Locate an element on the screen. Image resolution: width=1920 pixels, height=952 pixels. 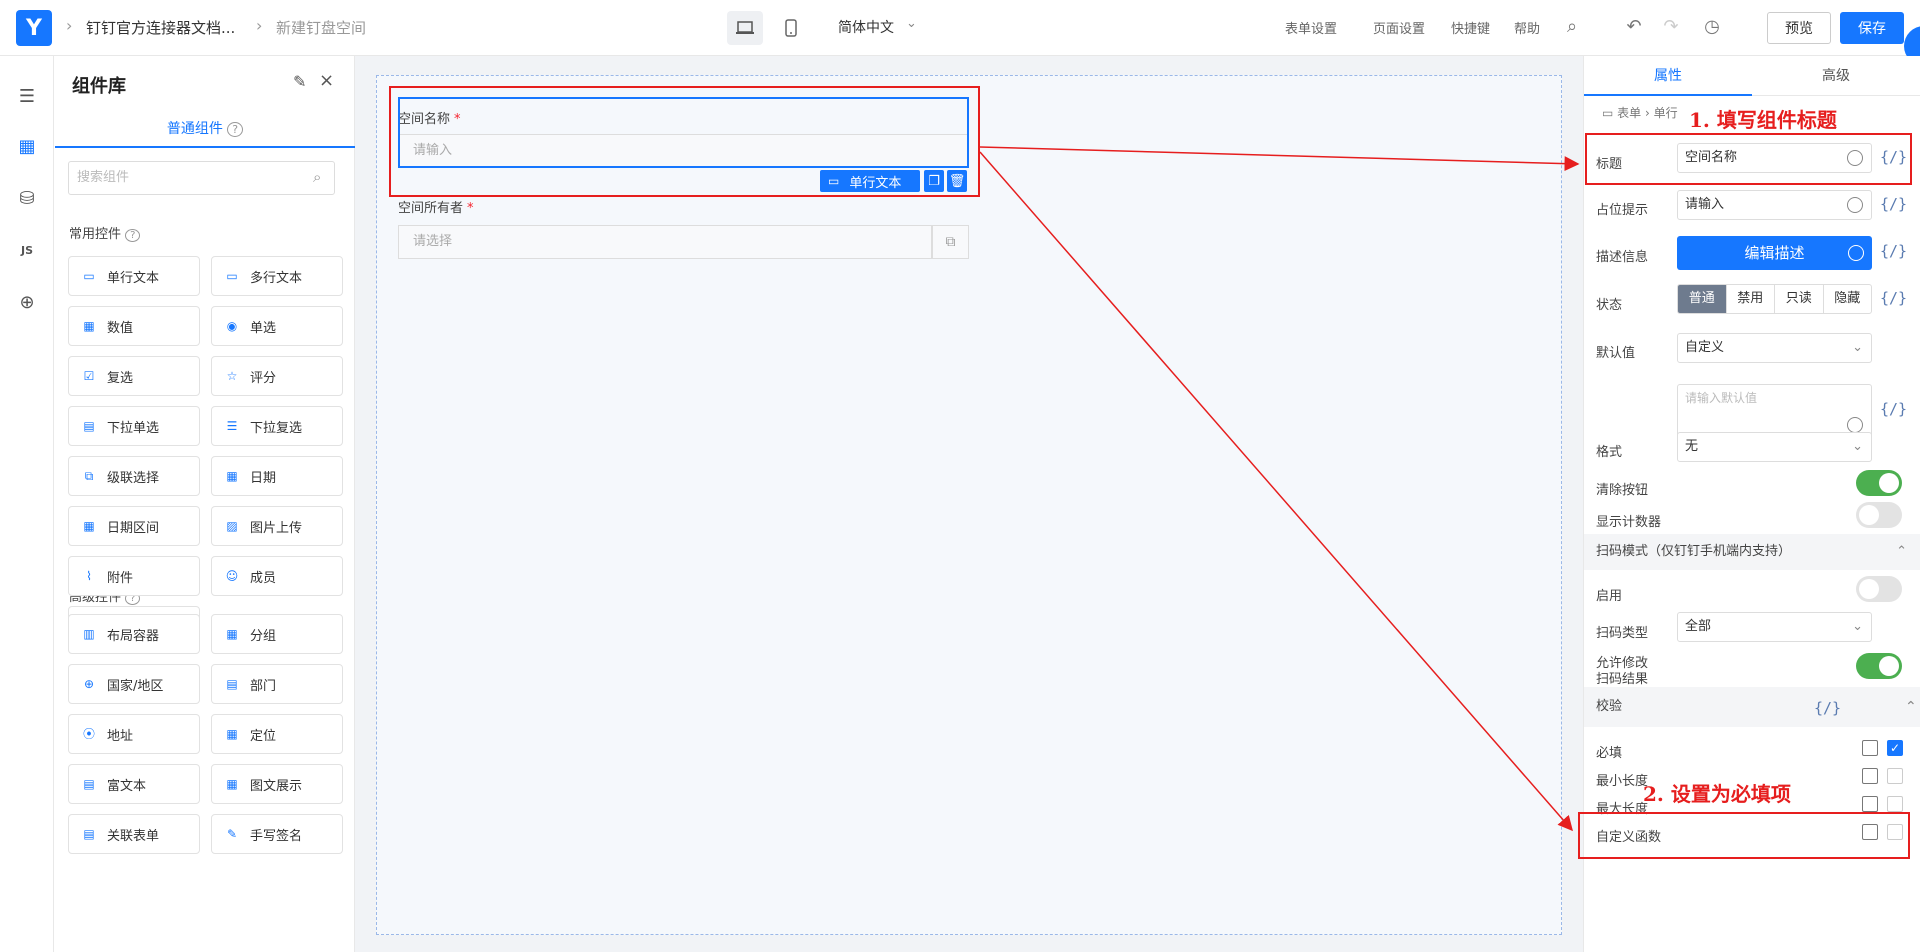
breadcrumb-component: 单行 is located at coordinates (1665, 113).